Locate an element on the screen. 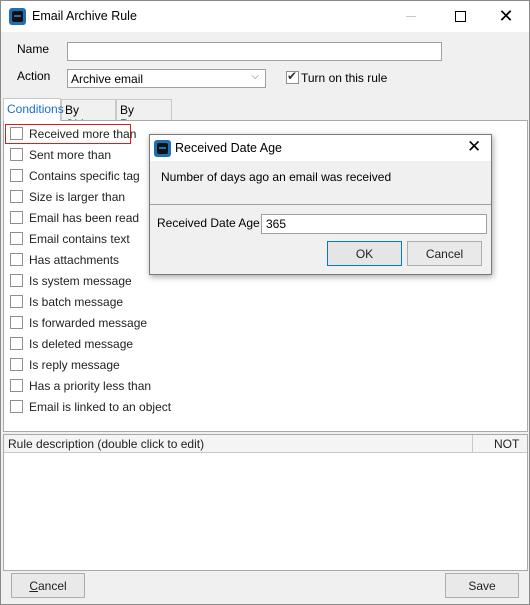 This screenshot has height=605, width=530. condition-label: Is system message is located at coordinates (80, 281).